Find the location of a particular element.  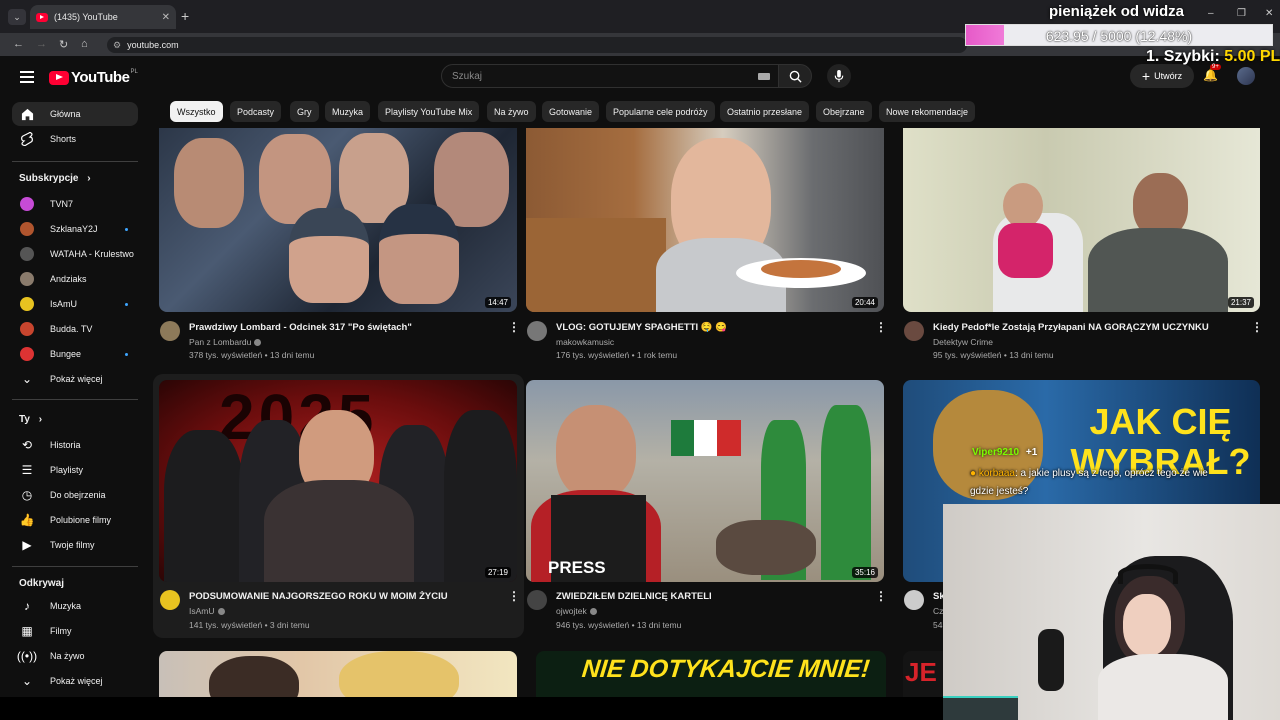

video-meta: 176 tys. wyświetleń • 1 rok temu is located at coordinates (617, 355).